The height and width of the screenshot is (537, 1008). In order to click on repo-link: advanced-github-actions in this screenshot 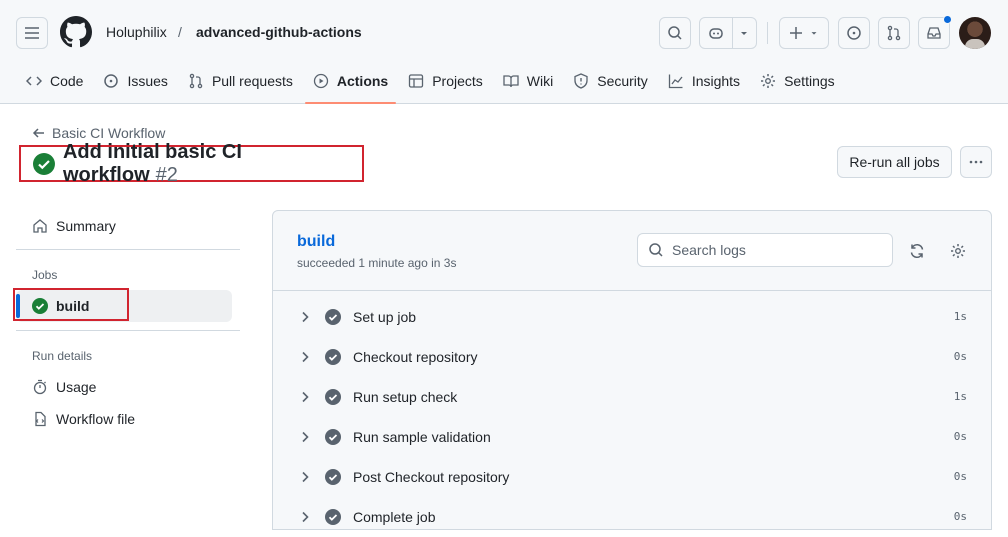, I will do `click(279, 32)`.